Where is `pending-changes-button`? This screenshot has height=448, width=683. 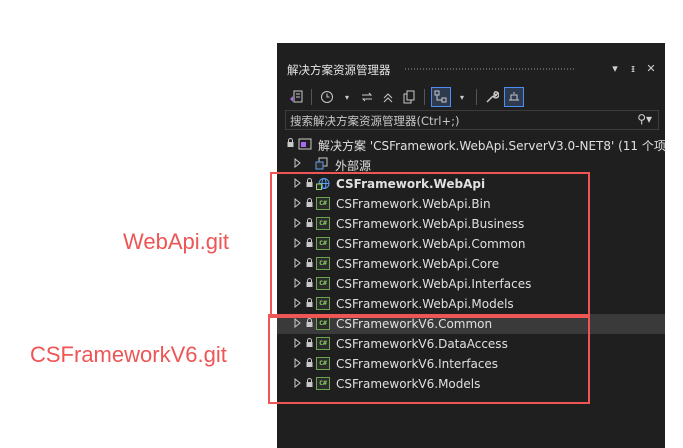
pending-changes-button is located at coordinates (327, 97).